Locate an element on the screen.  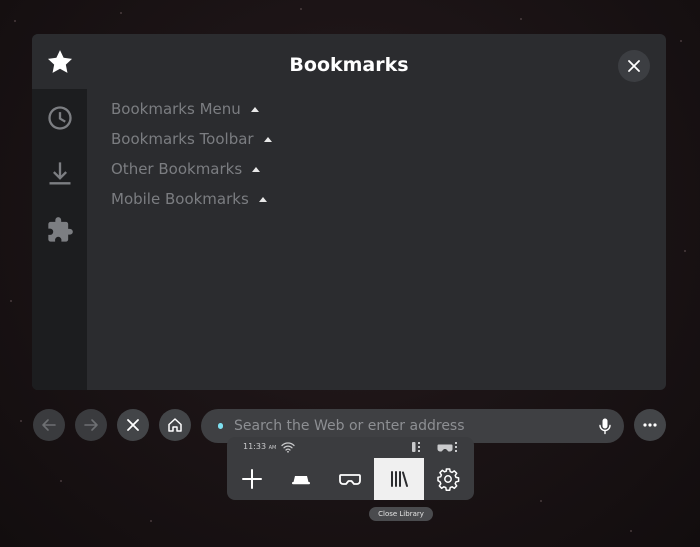
back-button is located at coordinates (49, 425).